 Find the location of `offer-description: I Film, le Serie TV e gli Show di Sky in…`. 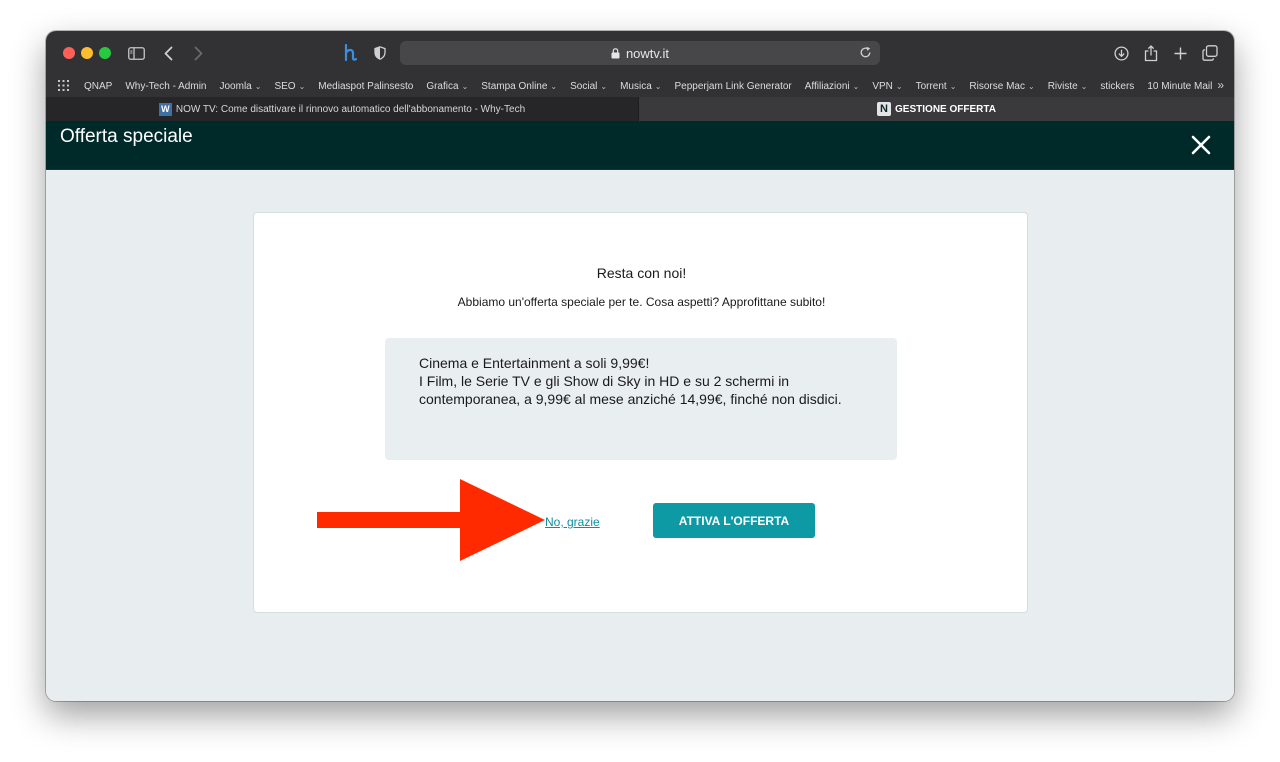

offer-description: I Film, le Serie TV e gli Show di Sky in… is located at coordinates (630, 390).